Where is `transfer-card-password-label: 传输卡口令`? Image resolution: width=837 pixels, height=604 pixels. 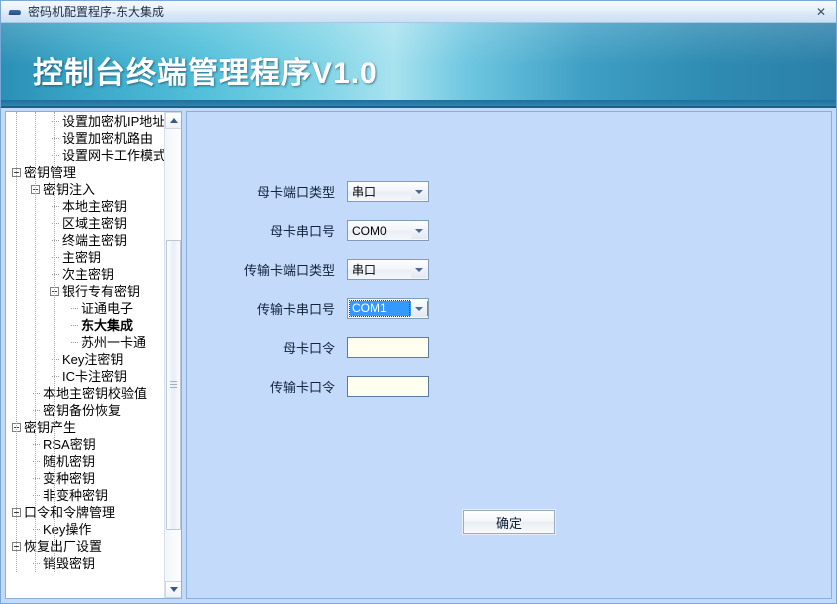 transfer-card-password-label: 传输卡口令 is located at coordinates (302, 387).